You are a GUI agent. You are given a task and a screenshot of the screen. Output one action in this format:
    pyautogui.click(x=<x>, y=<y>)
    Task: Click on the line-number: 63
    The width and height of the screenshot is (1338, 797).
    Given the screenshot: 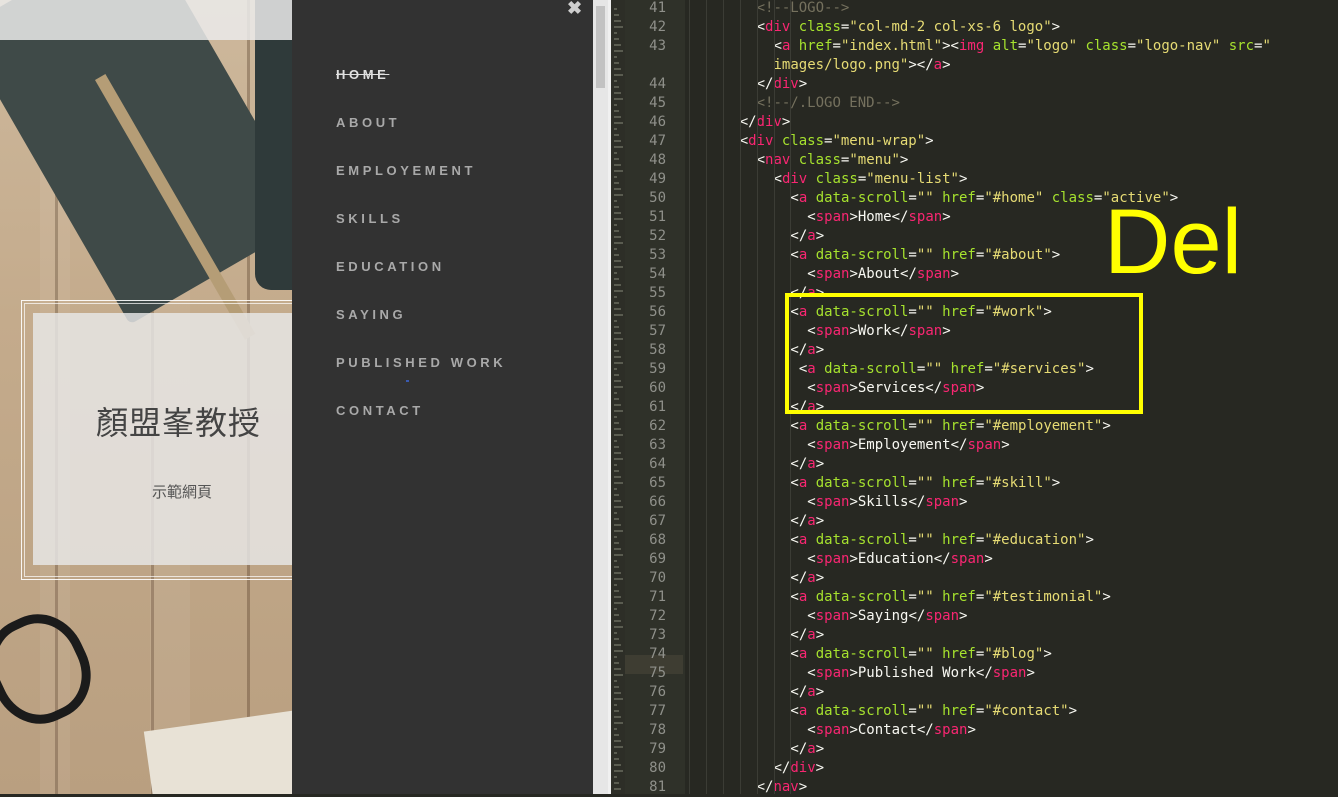 What is the action you would take?
    pyautogui.click(x=657, y=445)
    